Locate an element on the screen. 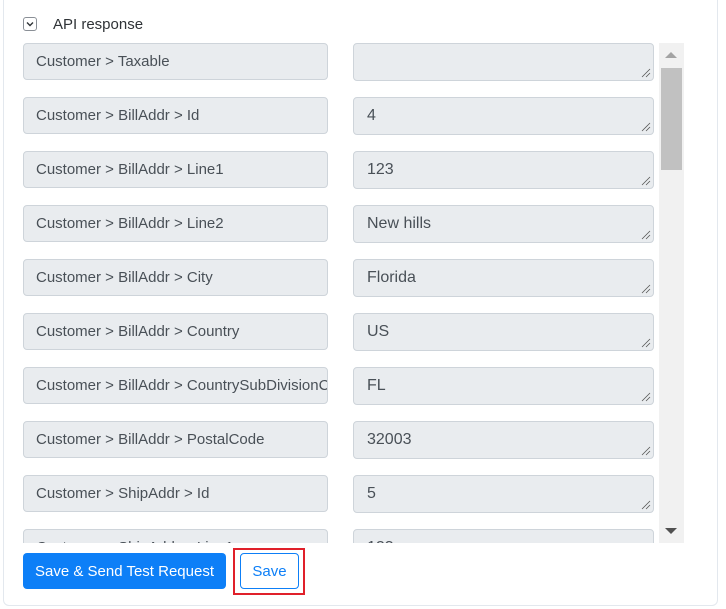 The width and height of the screenshot is (726, 609). save-send-test-request-button: Save & Send Test Request is located at coordinates (124, 571).